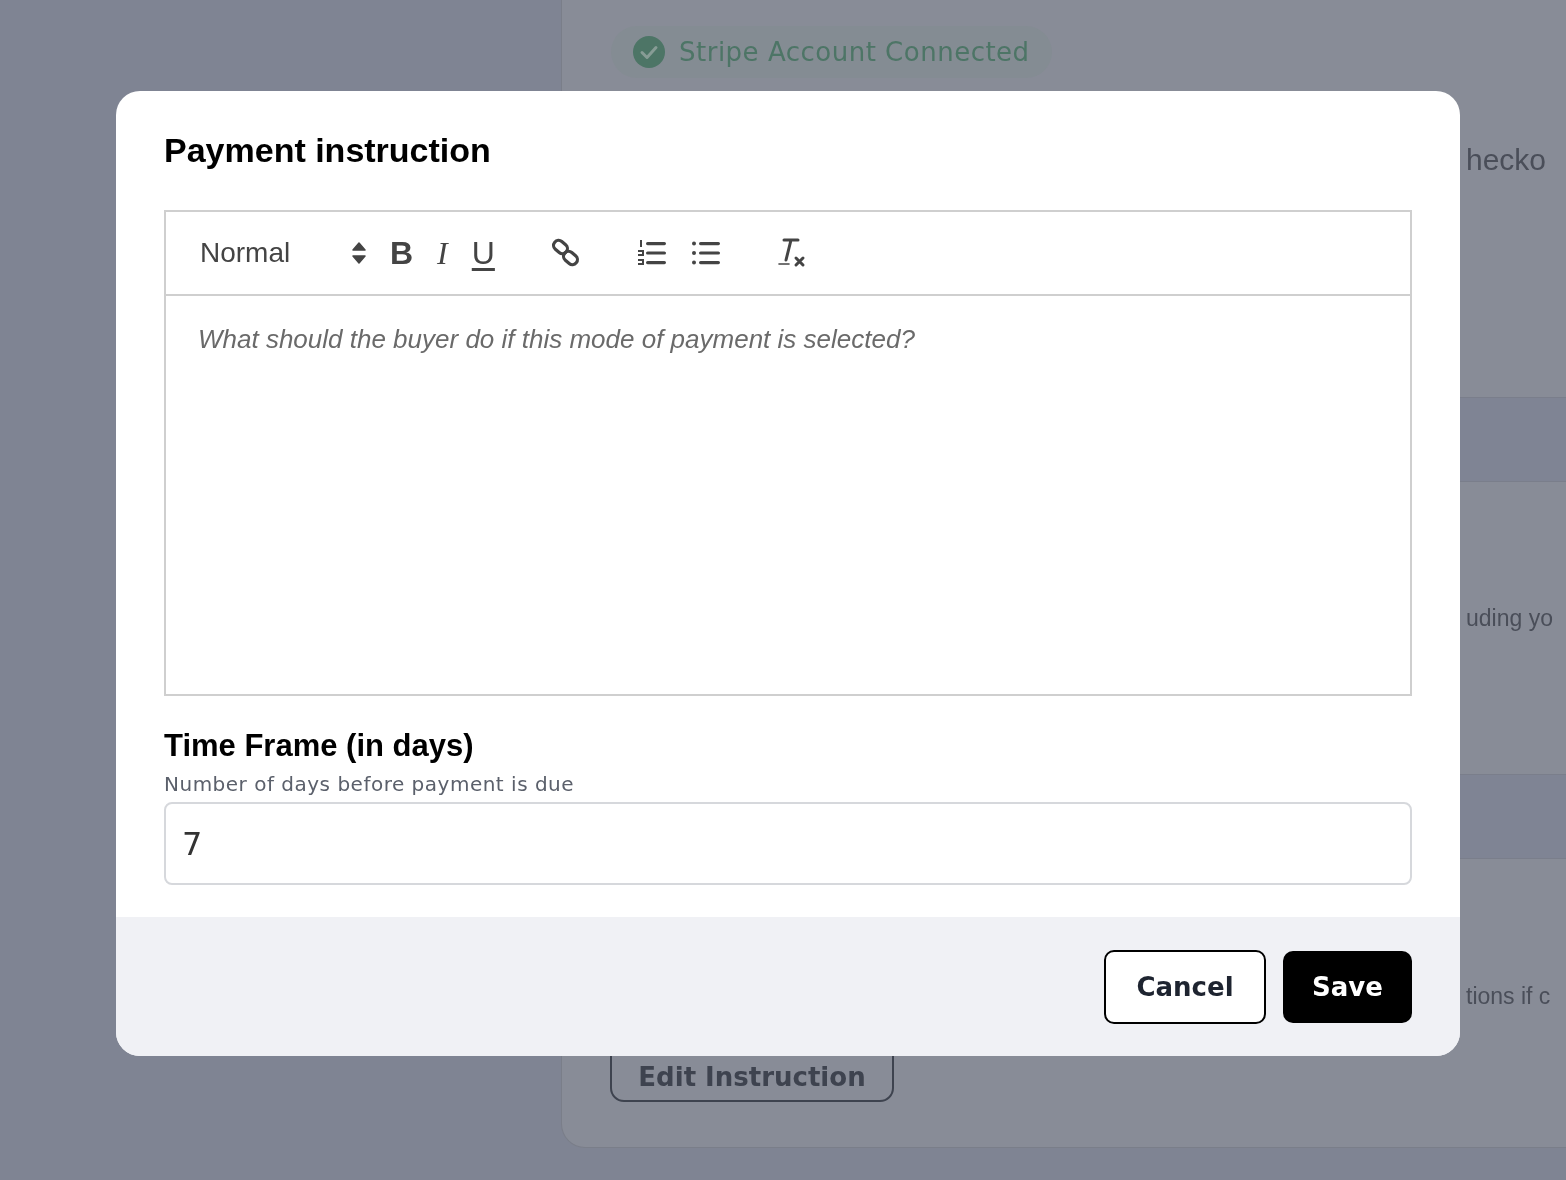 This screenshot has height=1180, width=1566. I want to click on italic-button: I, so click(442, 253).